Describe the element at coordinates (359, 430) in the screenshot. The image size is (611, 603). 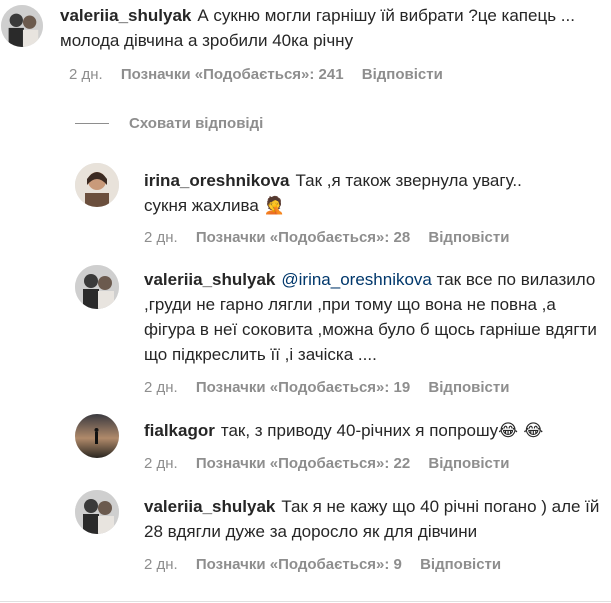
I see `reply-text: так, з приводу 40-річних я попрошу` at that location.